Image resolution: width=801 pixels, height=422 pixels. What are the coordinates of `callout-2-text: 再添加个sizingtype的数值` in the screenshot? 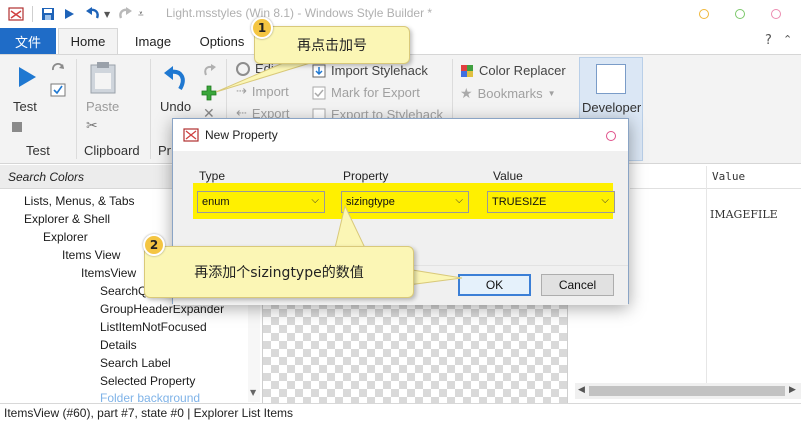 It's located at (279, 273).